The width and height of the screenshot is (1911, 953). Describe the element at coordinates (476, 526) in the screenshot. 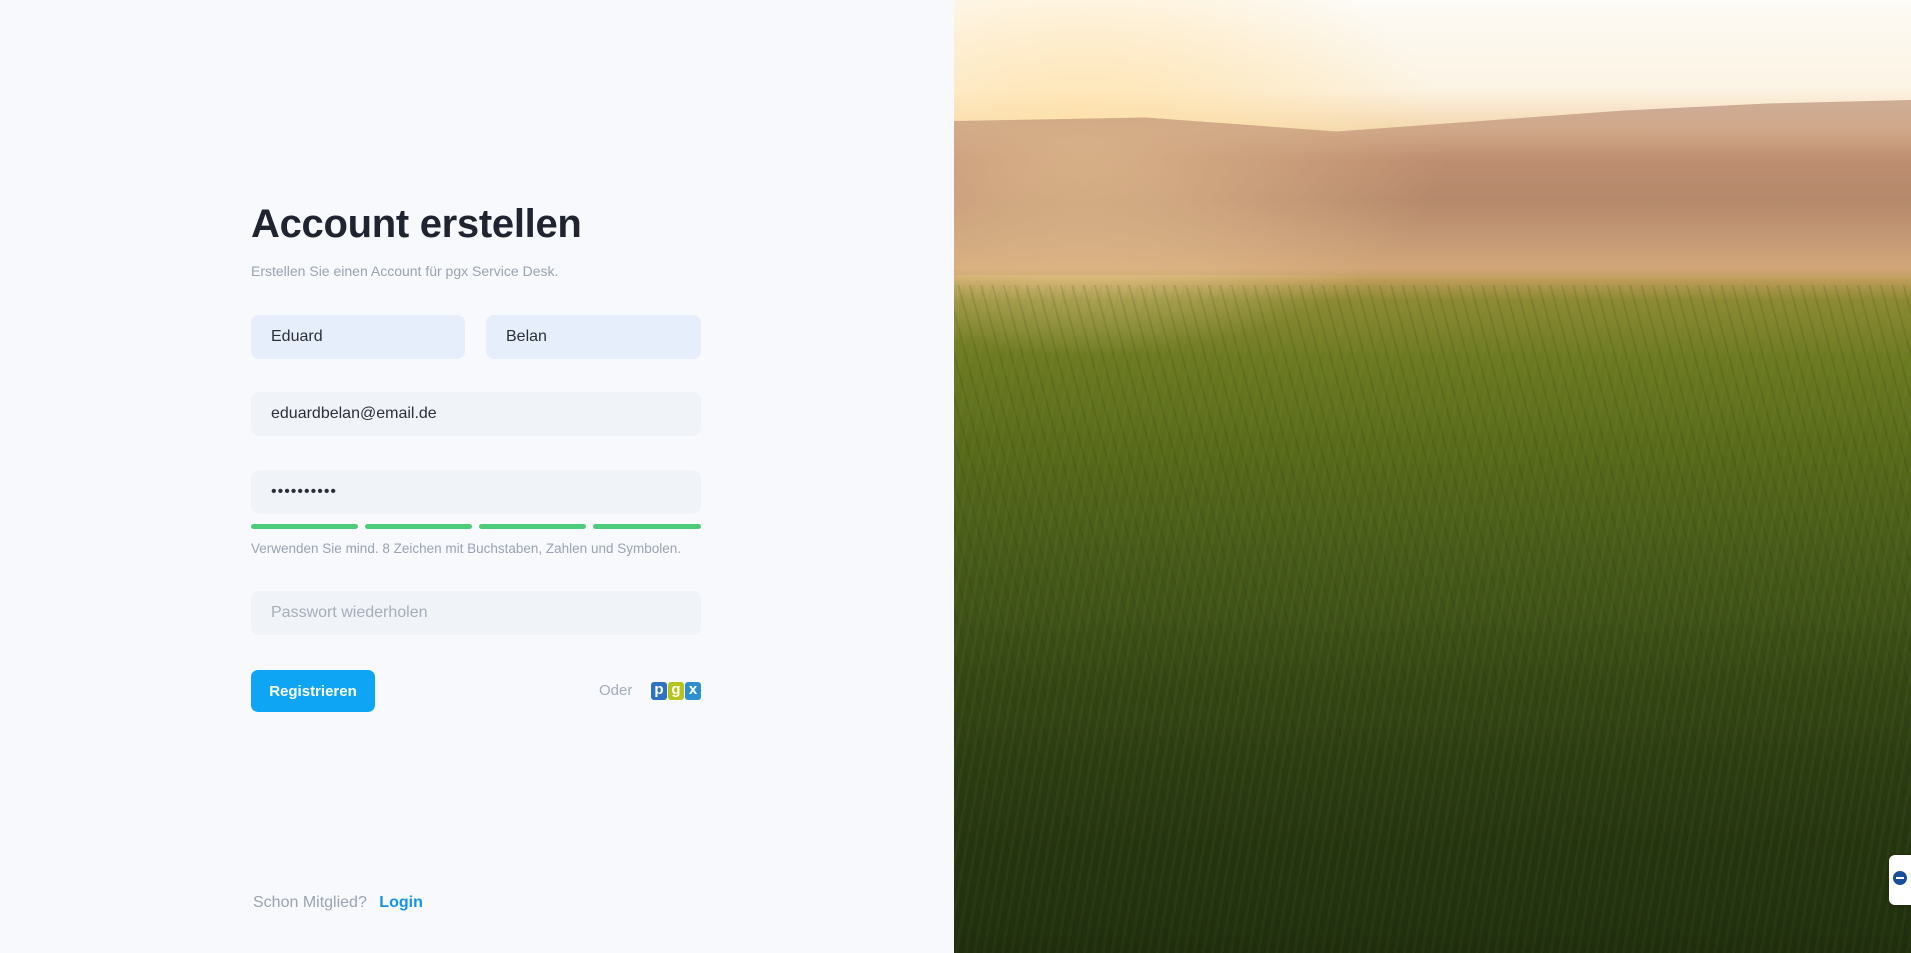

I see `password-strength-meter` at that location.